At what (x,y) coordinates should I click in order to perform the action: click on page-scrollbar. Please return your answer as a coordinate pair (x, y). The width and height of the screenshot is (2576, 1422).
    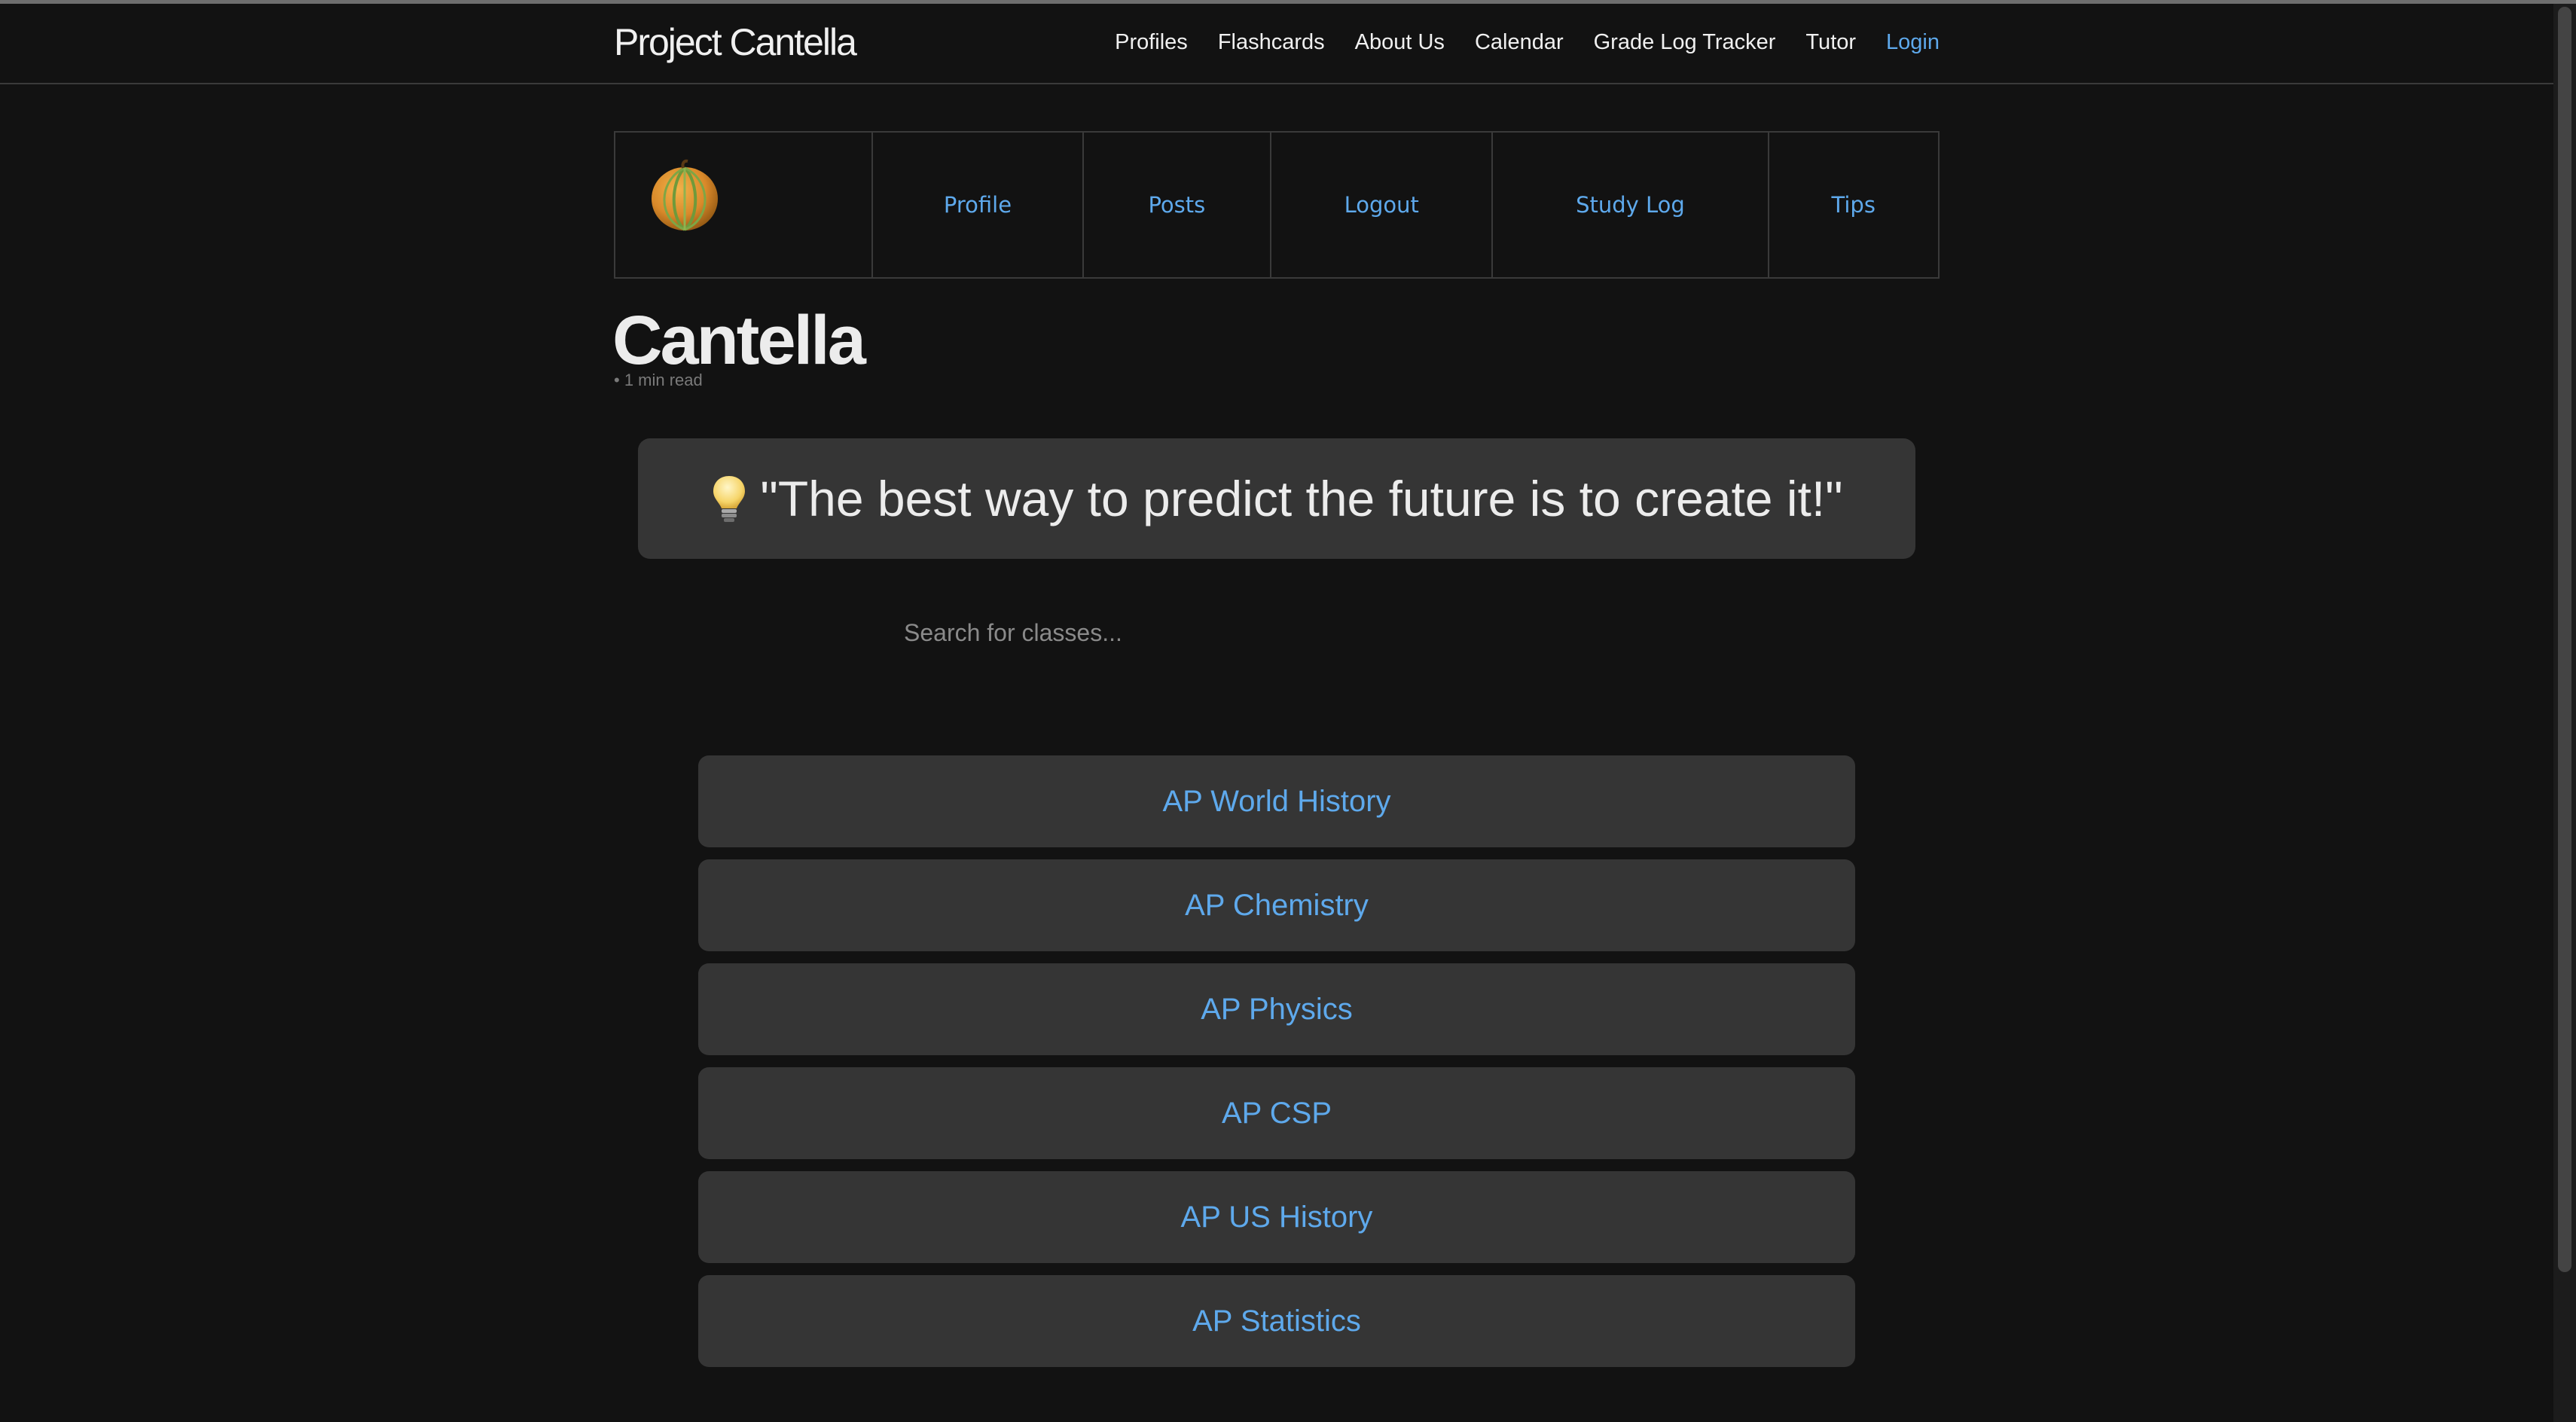
    Looking at the image, I should click on (2565, 713).